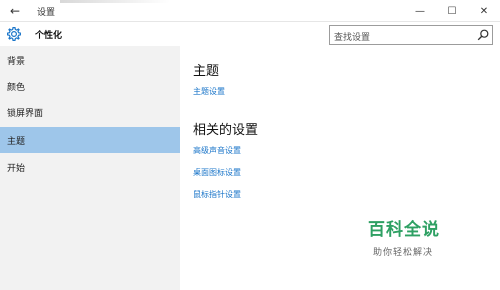  I want to click on desktop-icon-settings-link: 桌面图标设置, so click(217, 172).